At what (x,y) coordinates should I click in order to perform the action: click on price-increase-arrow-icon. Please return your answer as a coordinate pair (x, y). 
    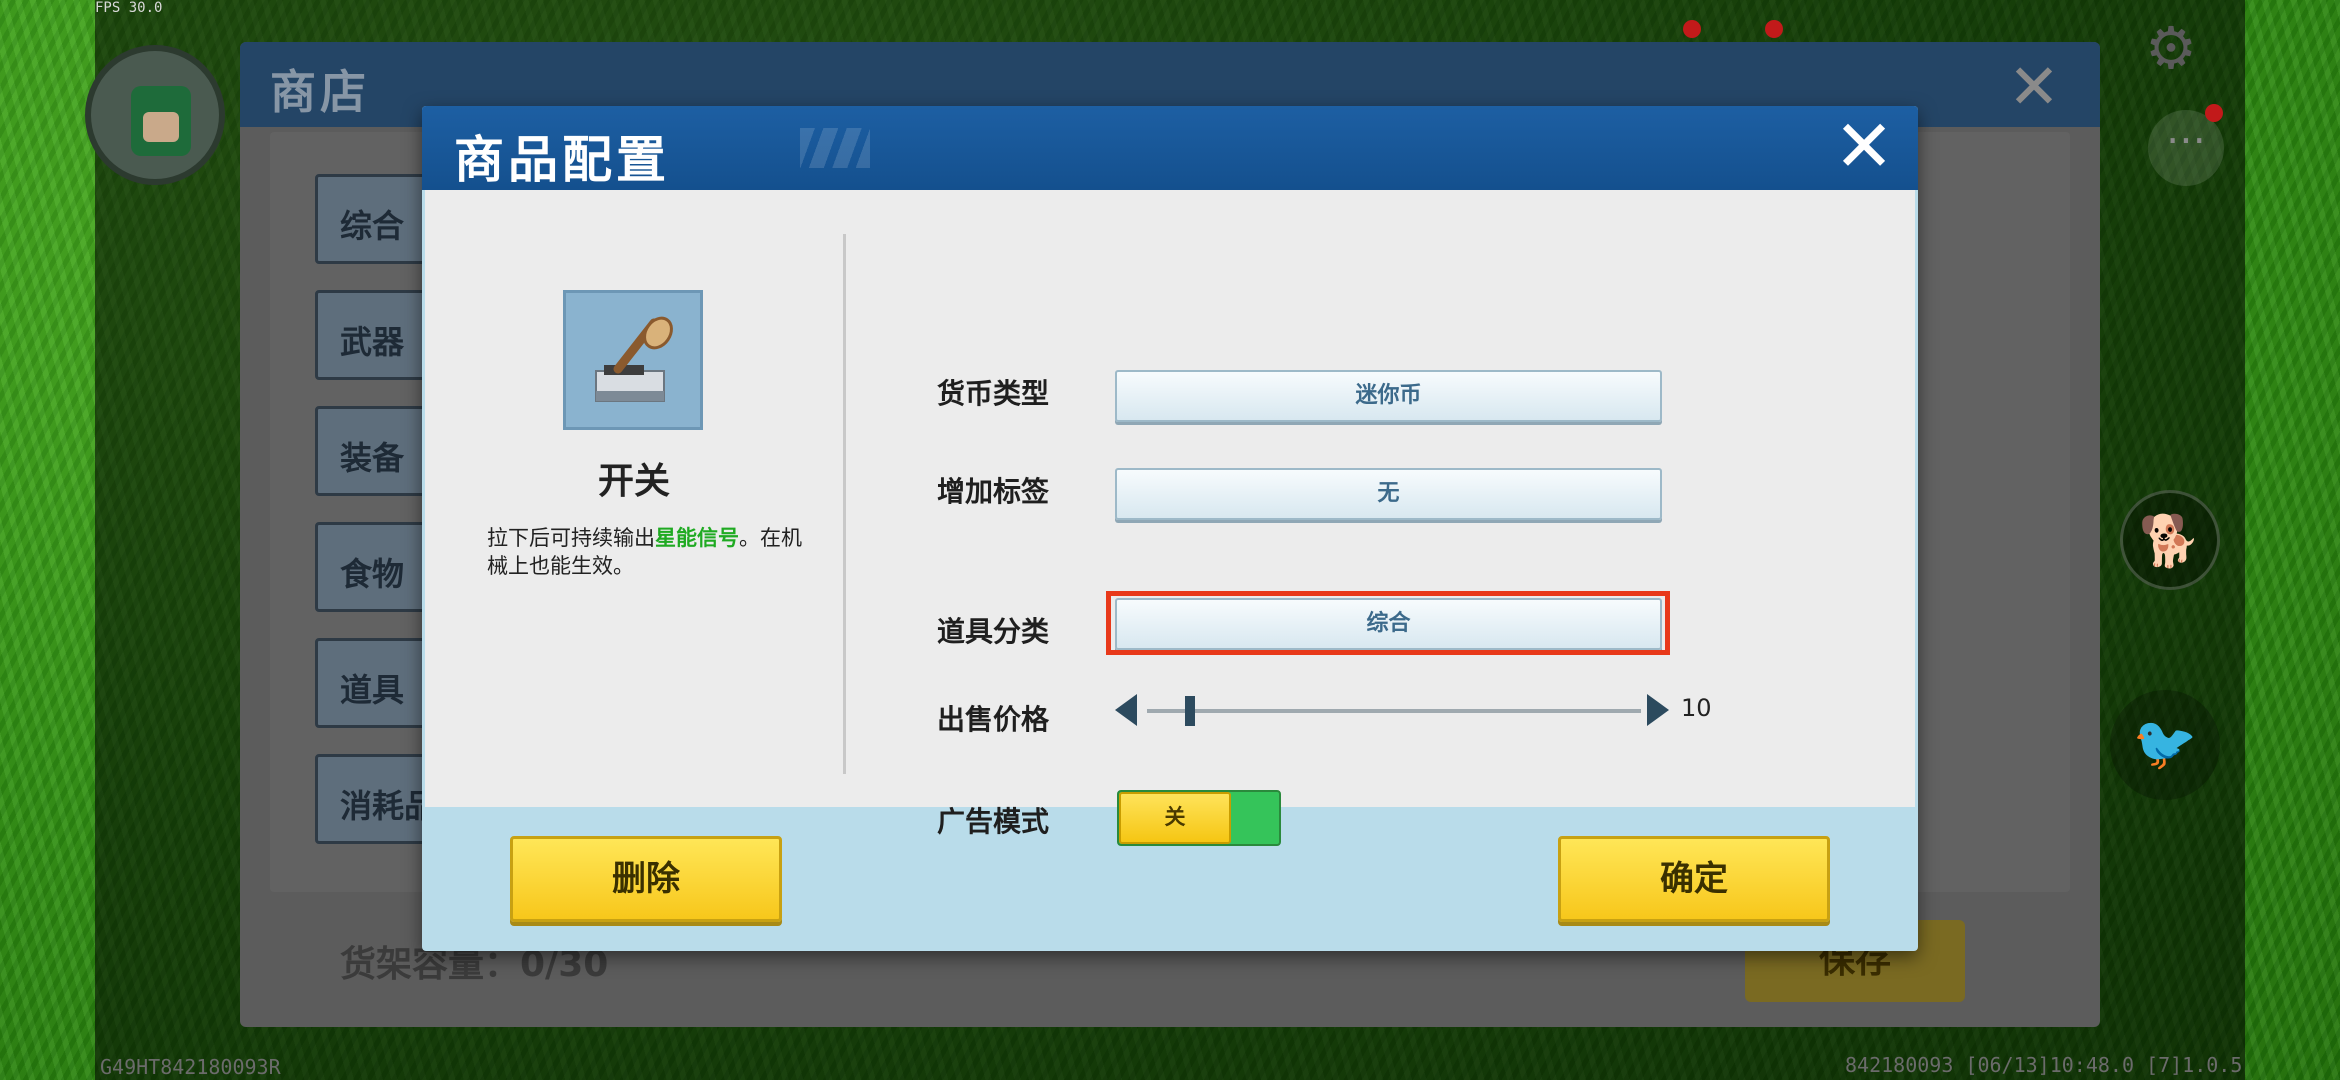
    Looking at the image, I should click on (1658, 710).